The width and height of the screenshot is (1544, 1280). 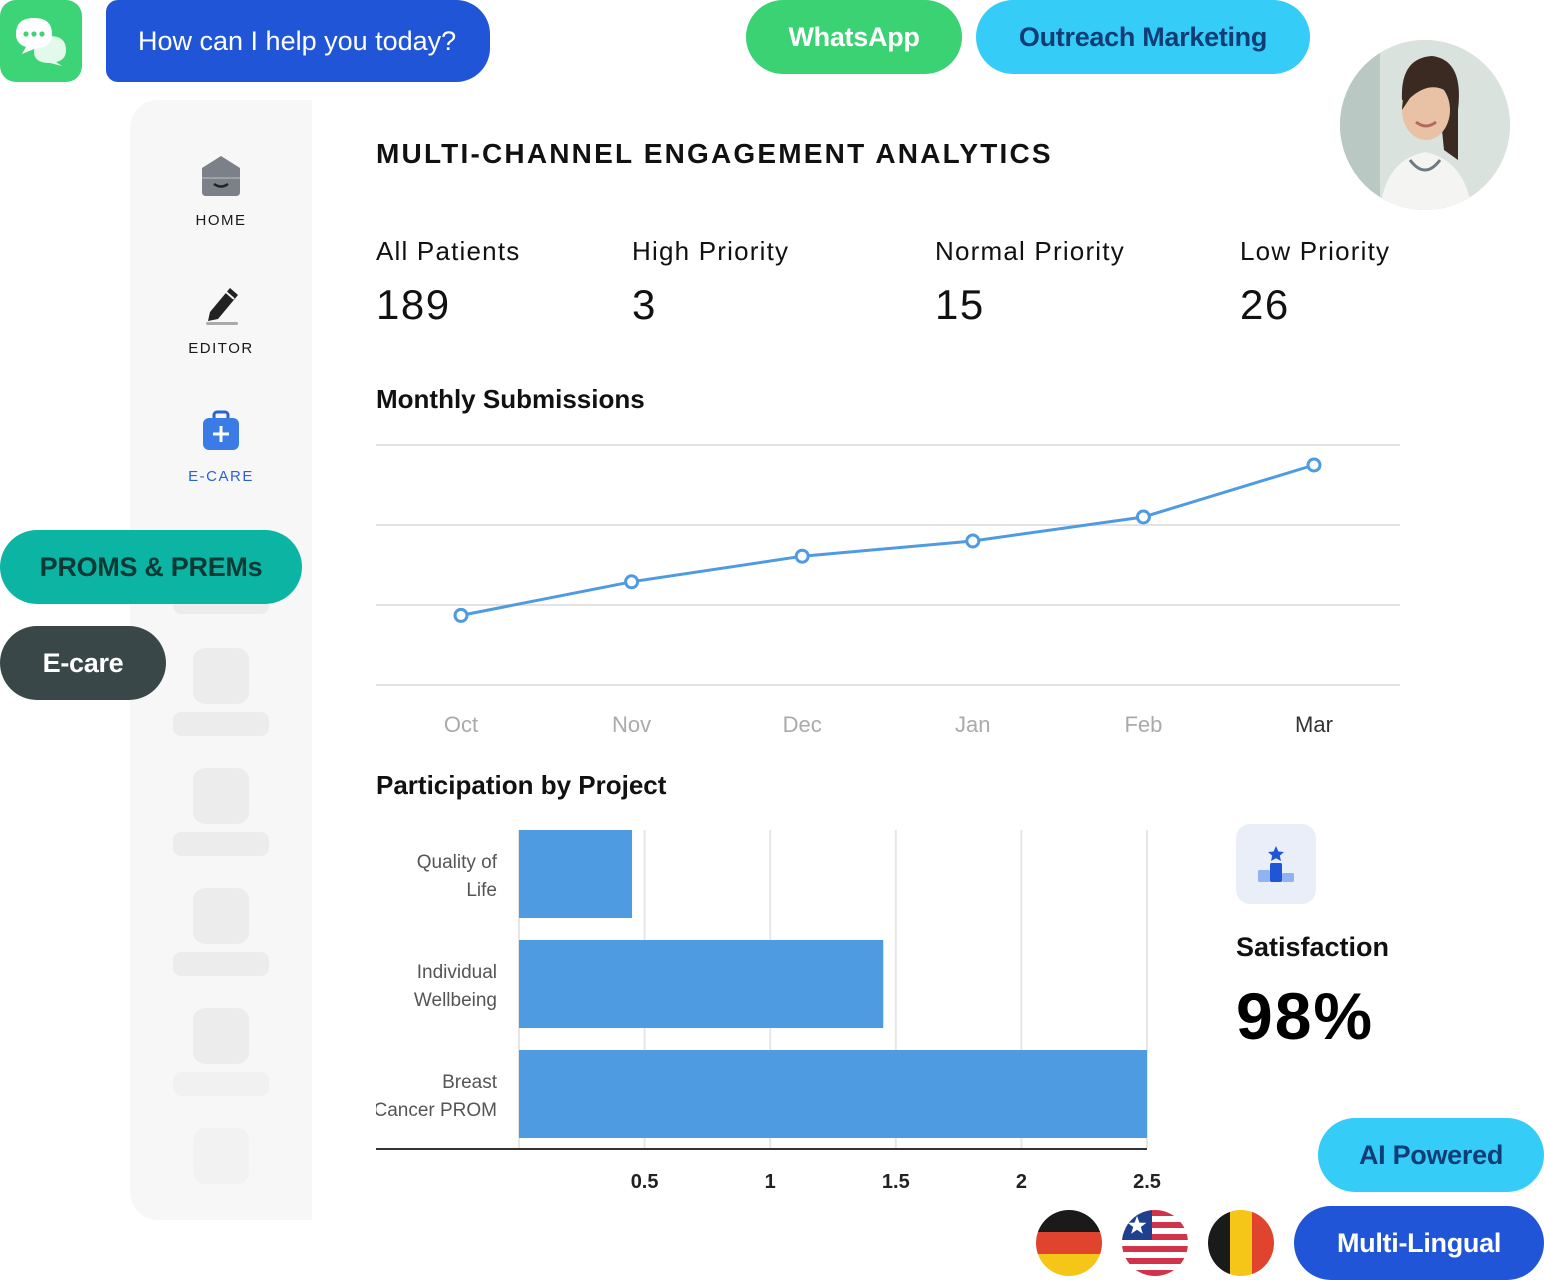 I want to click on stat-value: 15, so click(x=960, y=304).